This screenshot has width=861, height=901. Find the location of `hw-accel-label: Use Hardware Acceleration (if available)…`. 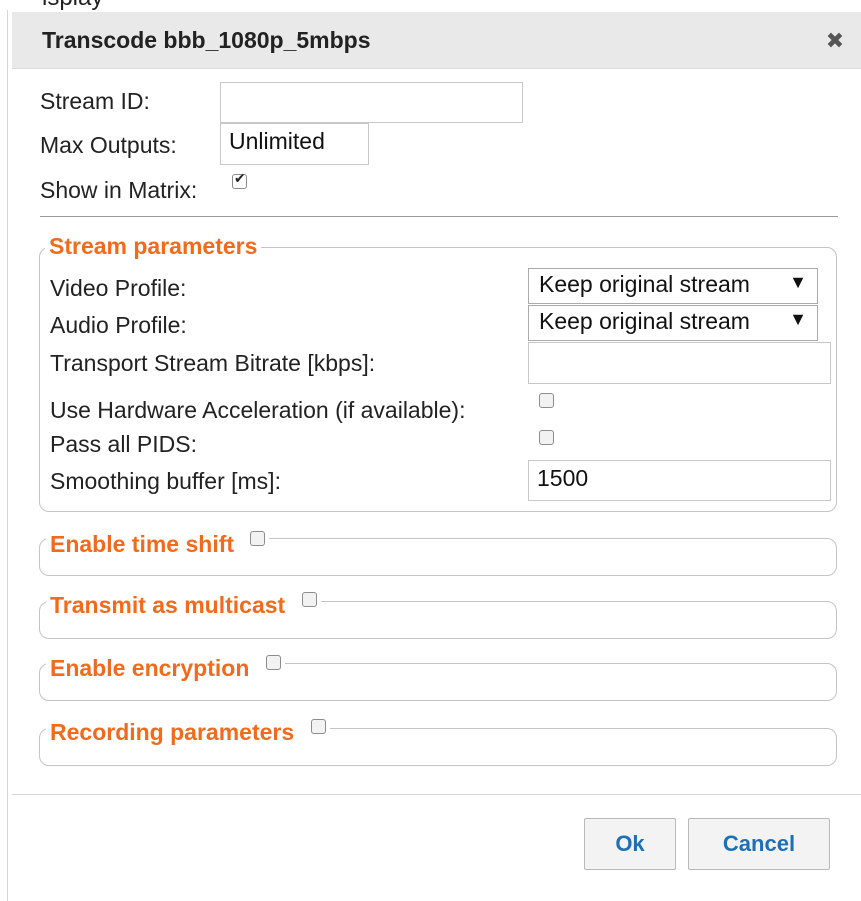

hw-accel-label: Use Hardware Acceleration (if available)… is located at coordinates (258, 410).